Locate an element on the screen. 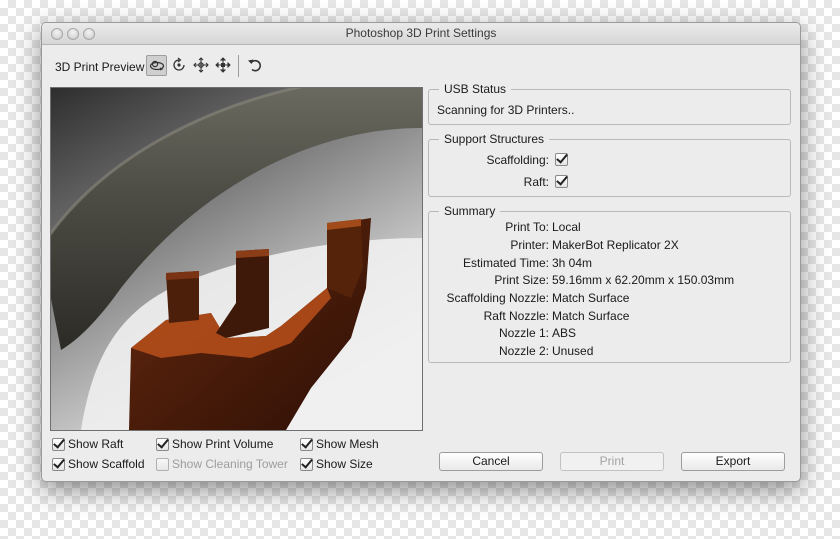  title-bar: Photoshop 3D Print Settings is located at coordinates (421, 34).